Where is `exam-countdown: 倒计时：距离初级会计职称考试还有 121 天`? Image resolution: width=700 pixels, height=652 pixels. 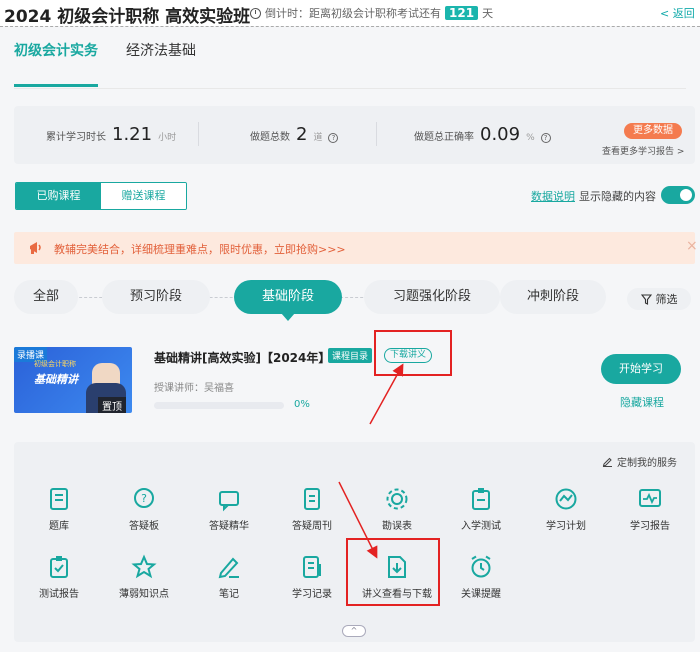 exam-countdown: 倒计时：距离初级会计职称考试还有 121 天 is located at coordinates (371, 13).